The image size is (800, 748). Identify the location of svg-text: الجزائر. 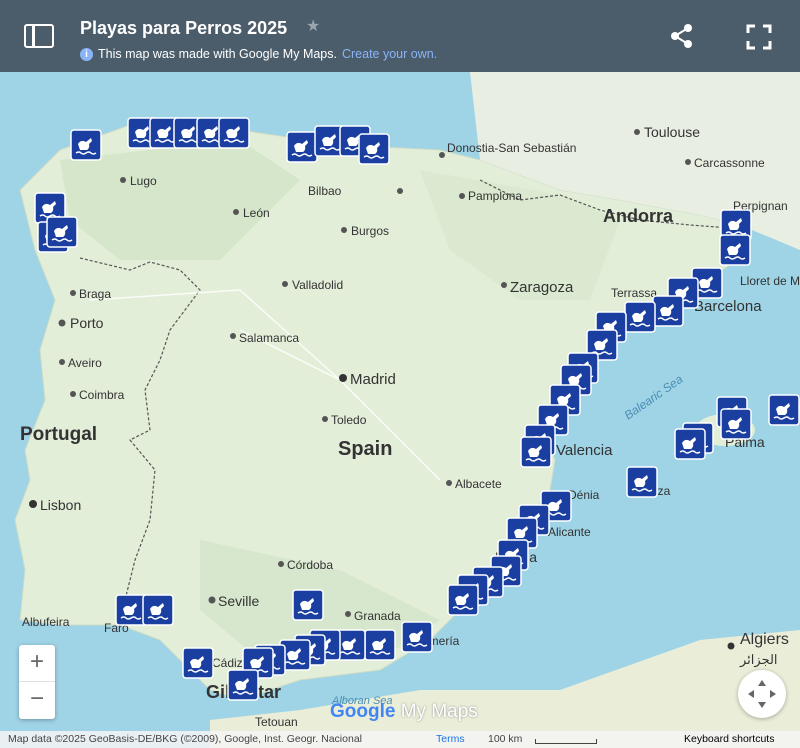
(758, 660).